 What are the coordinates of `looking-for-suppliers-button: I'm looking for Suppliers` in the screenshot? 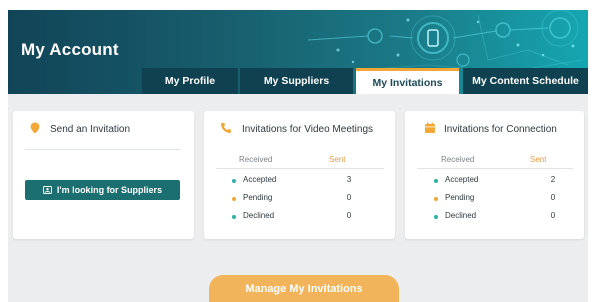 It's located at (102, 190).